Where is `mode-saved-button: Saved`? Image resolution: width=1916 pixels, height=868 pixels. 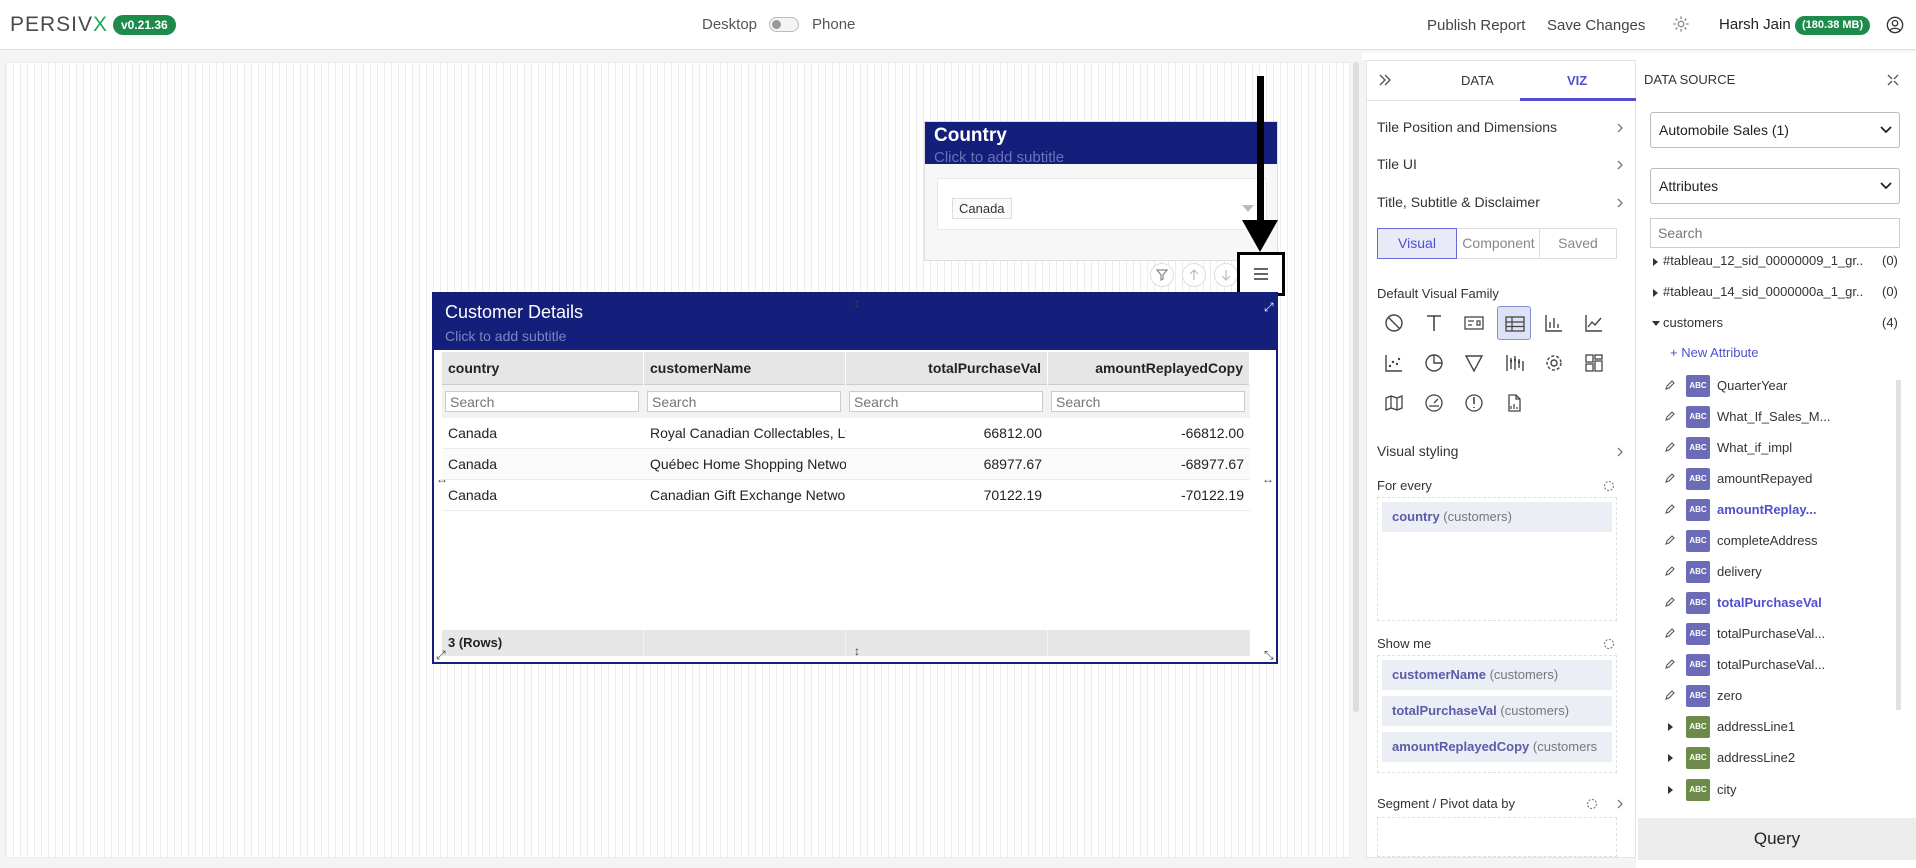 mode-saved-button: Saved is located at coordinates (1578, 243).